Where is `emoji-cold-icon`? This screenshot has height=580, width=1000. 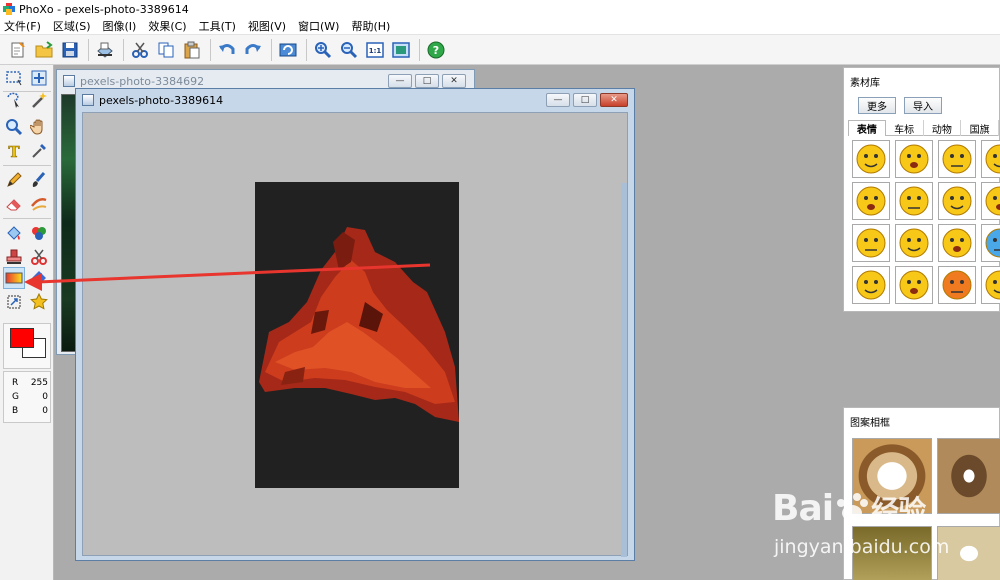
emoji-cold-icon is located at coordinates (992, 243).